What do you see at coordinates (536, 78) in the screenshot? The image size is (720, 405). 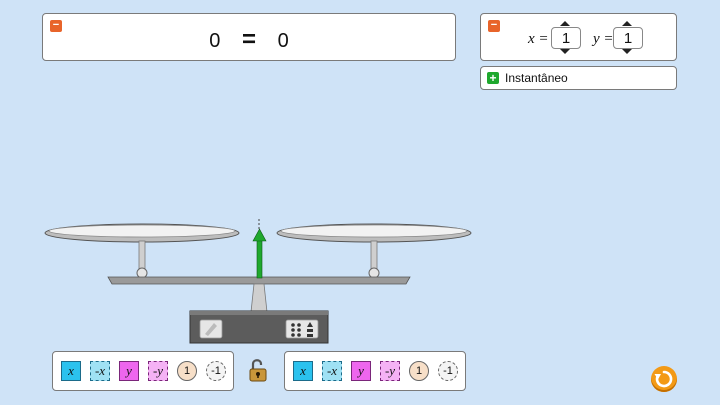 I see `snapshot-label: Instantâneo` at bounding box center [536, 78].